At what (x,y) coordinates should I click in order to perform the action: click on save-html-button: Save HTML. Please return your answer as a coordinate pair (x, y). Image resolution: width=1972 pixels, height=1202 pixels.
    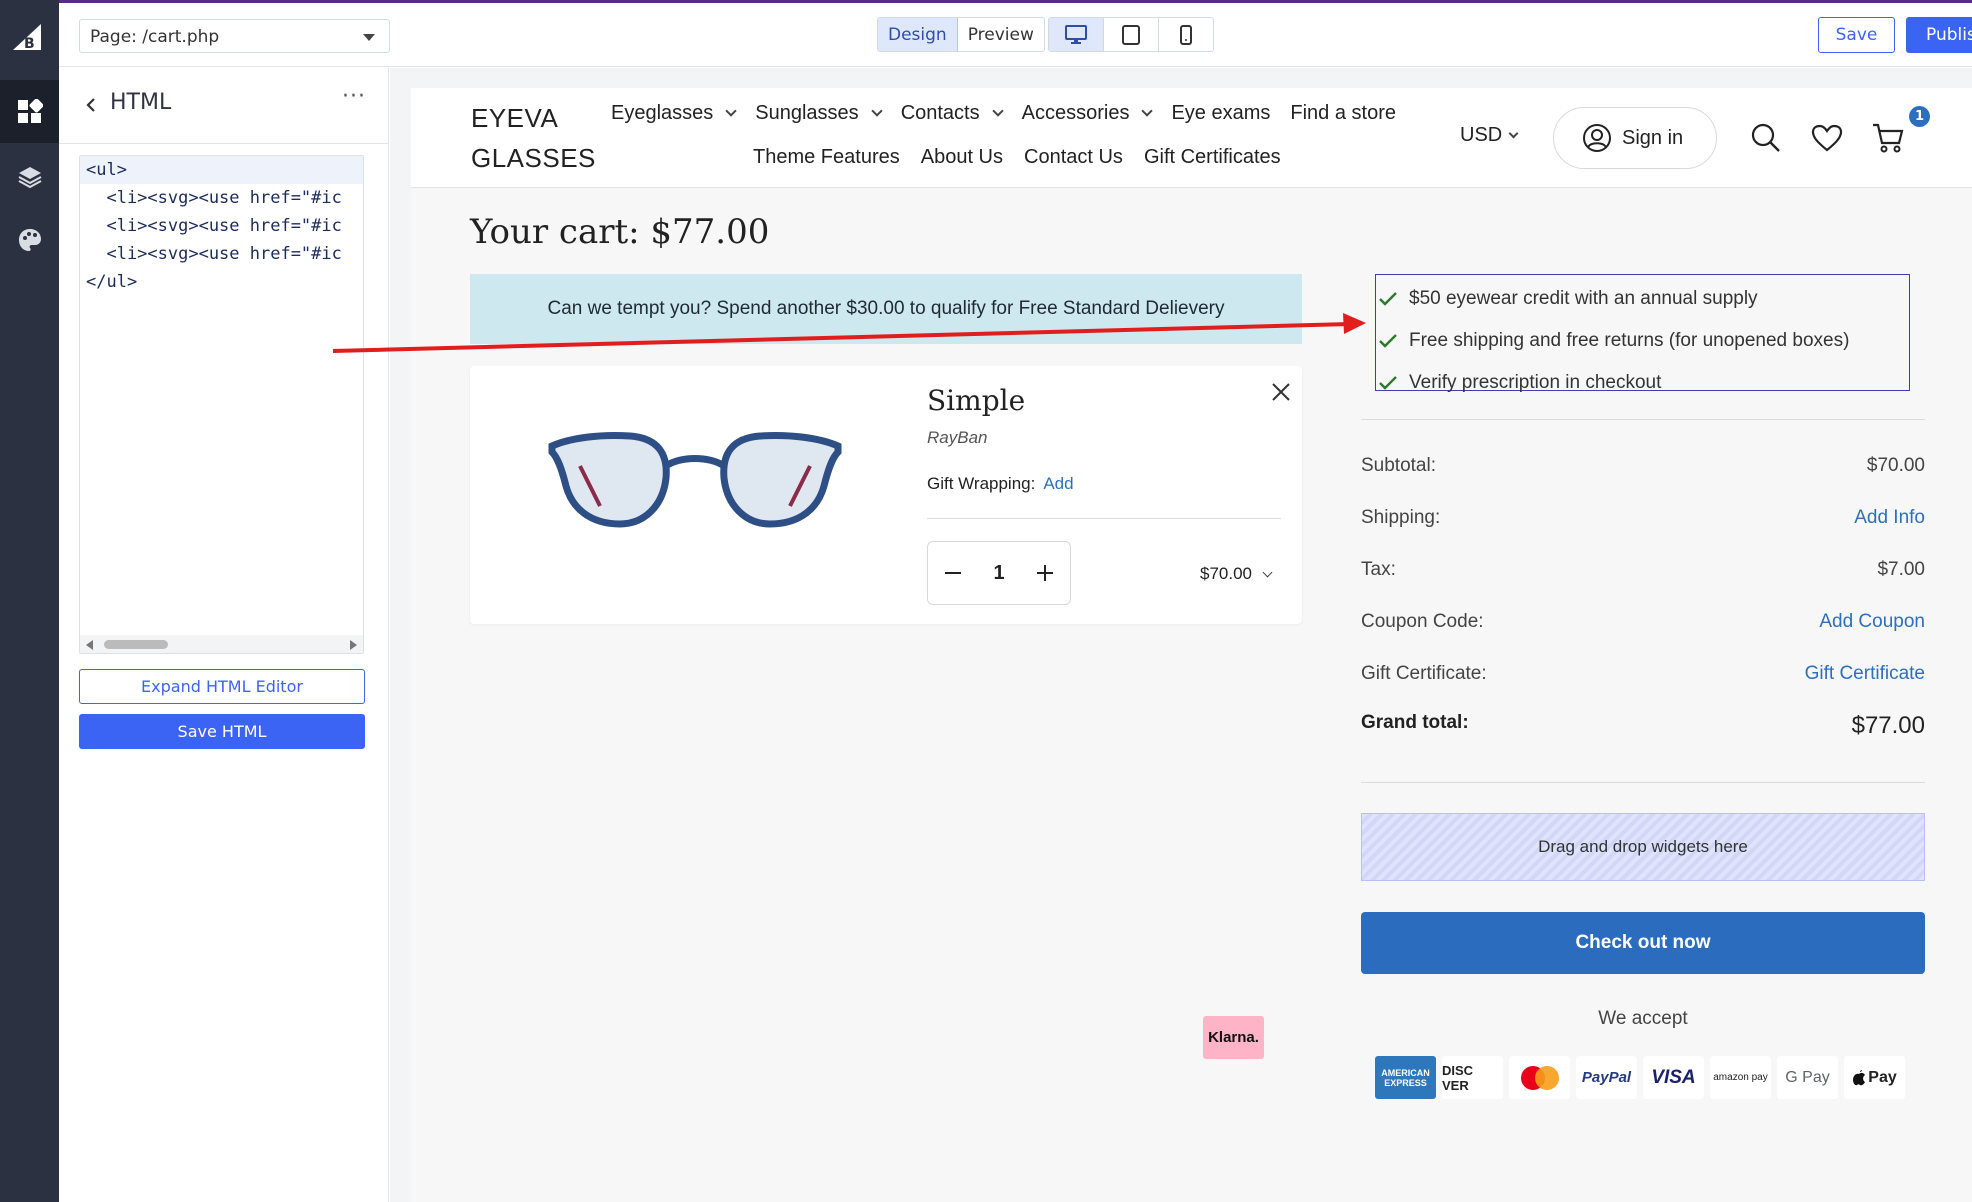
    Looking at the image, I should click on (222, 731).